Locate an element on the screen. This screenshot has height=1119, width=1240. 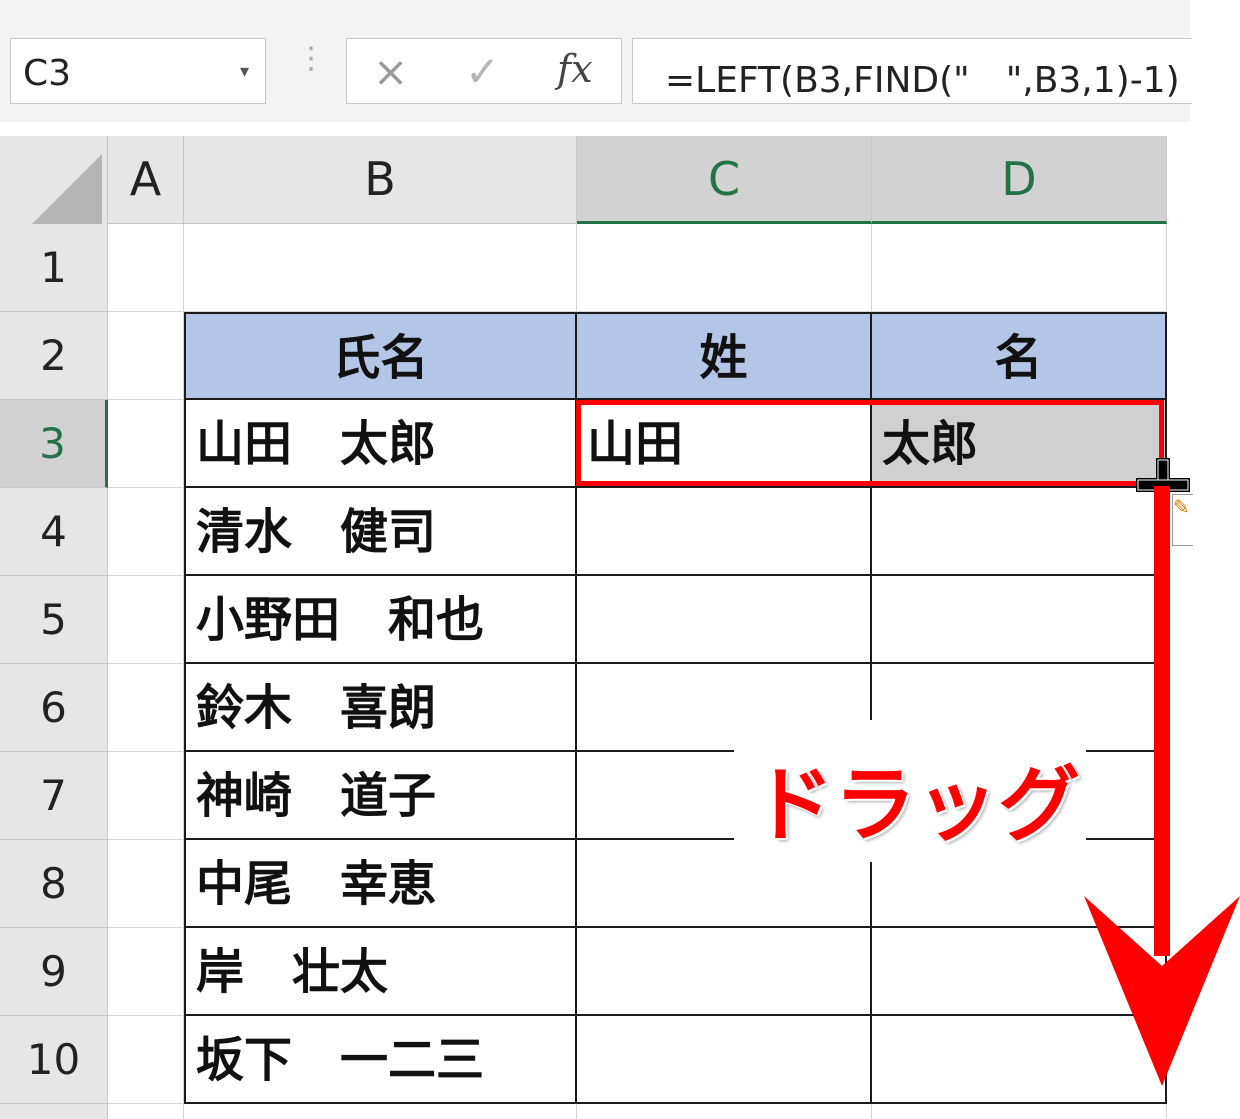
name-cell-b10: 坂下 一二三 is located at coordinates (380, 1060).